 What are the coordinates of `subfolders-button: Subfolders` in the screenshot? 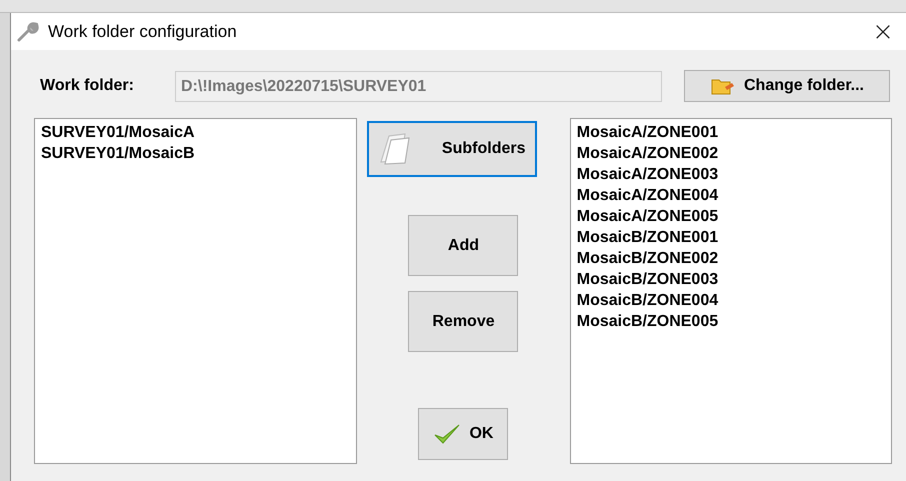 It's located at (452, 149).